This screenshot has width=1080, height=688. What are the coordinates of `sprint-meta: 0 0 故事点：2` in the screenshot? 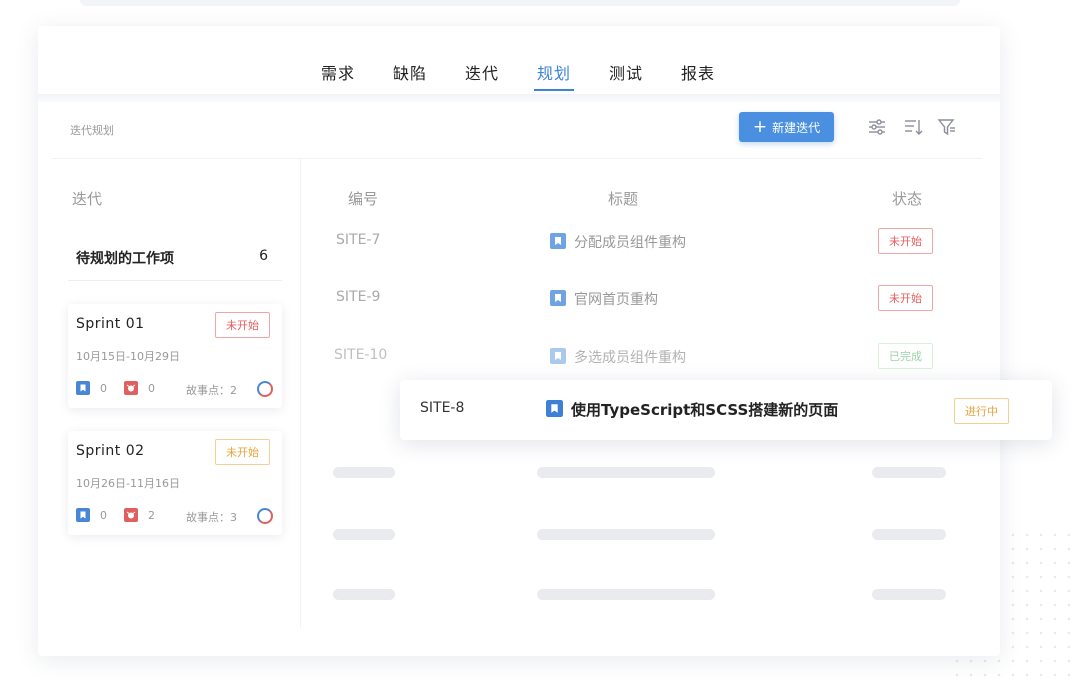 It's located at (176, 390).